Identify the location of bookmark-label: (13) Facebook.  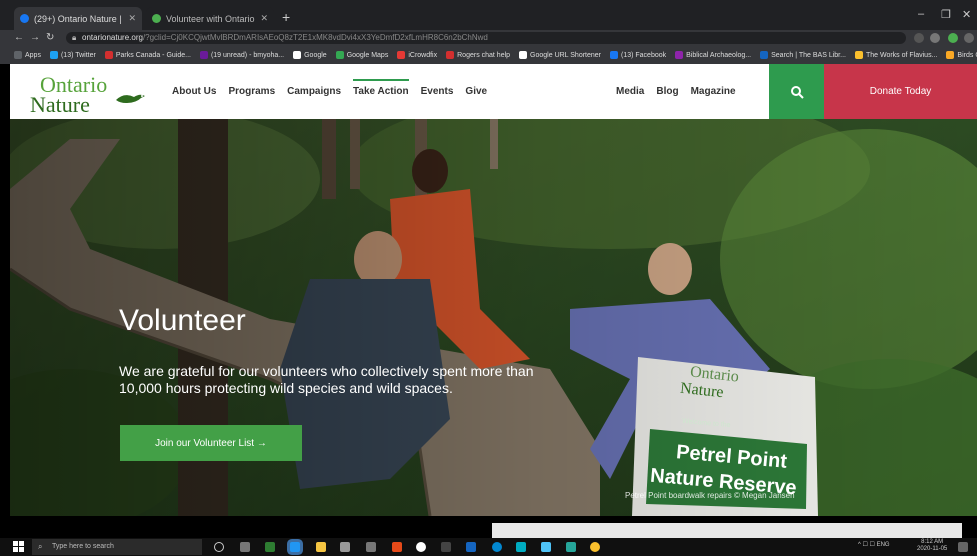
(644, 55).